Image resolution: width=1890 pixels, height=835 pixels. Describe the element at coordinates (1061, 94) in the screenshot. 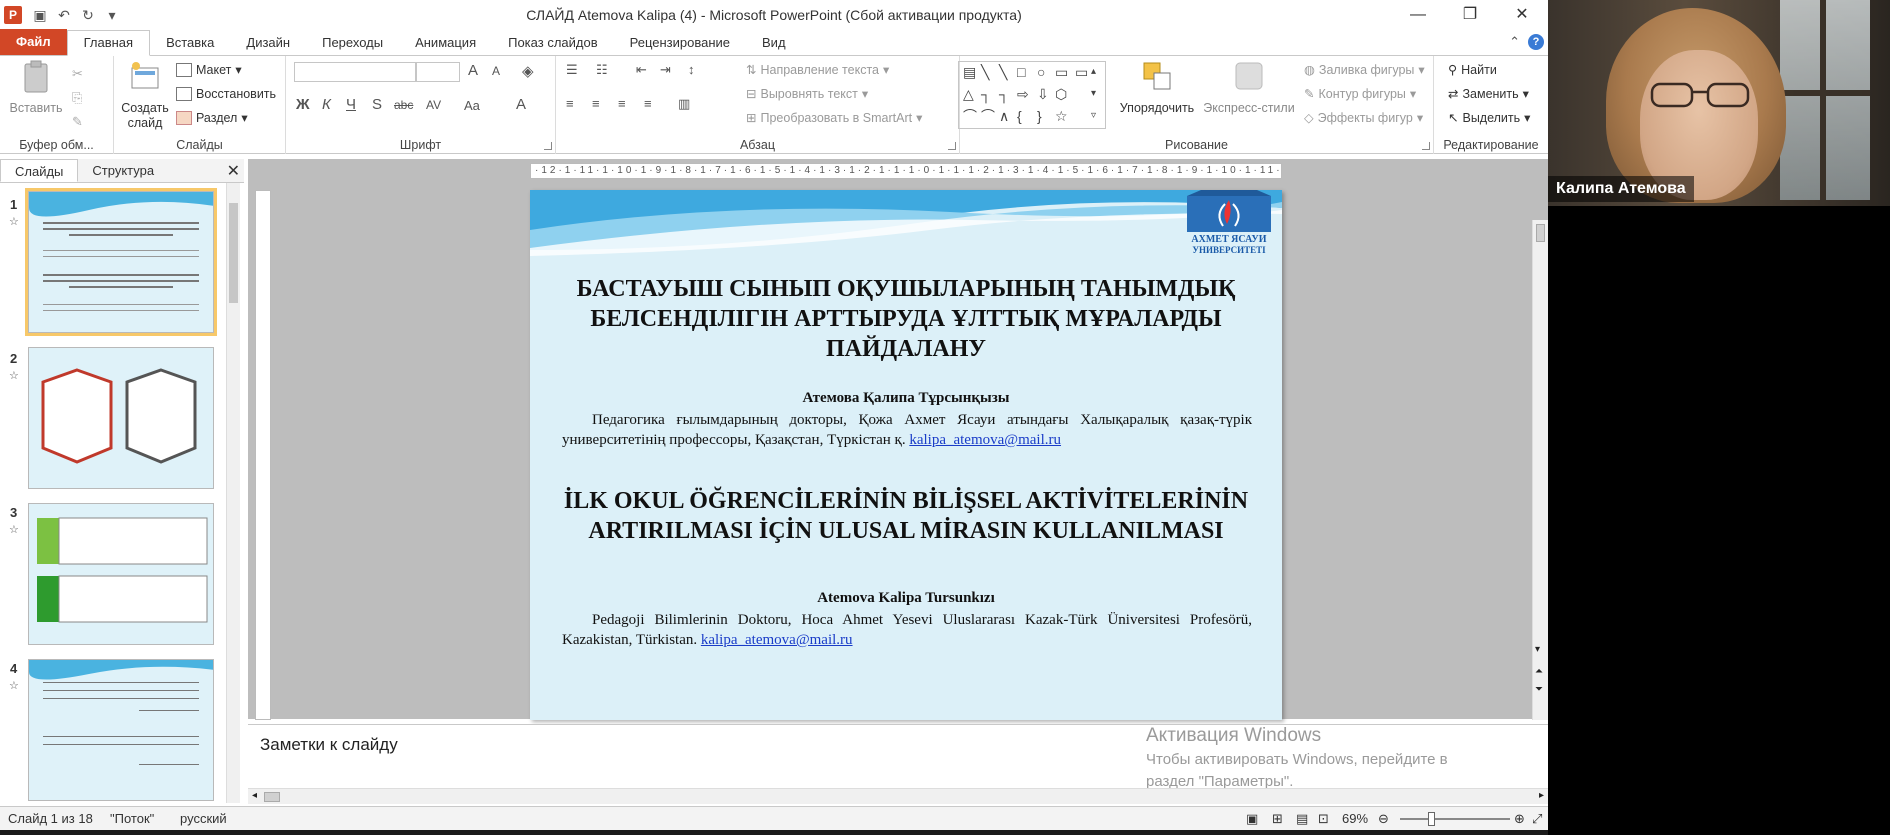

I see `flowchart-shape-icon: ⬡` at that location.